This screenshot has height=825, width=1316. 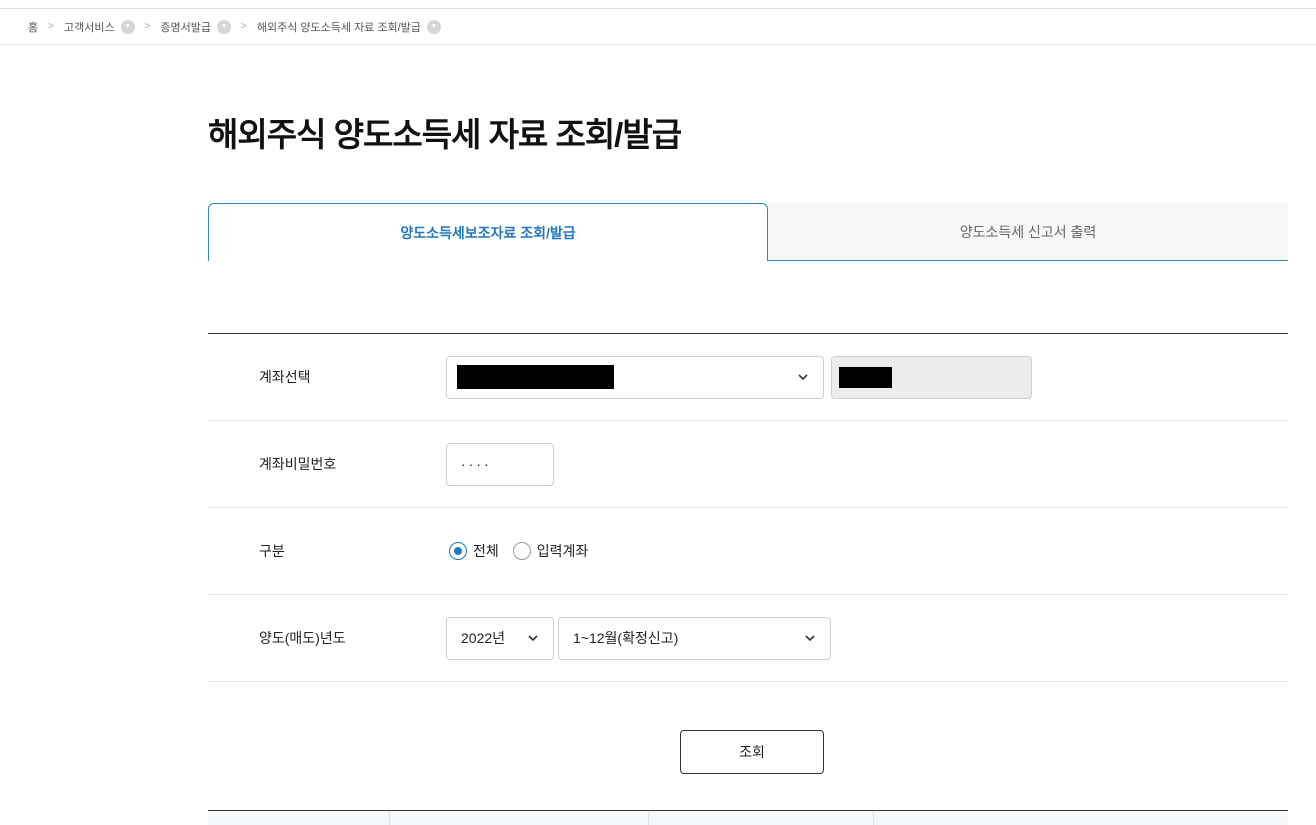 I want to click on breadcrumb-label: 고객서비스, so click(x=89, y=27).